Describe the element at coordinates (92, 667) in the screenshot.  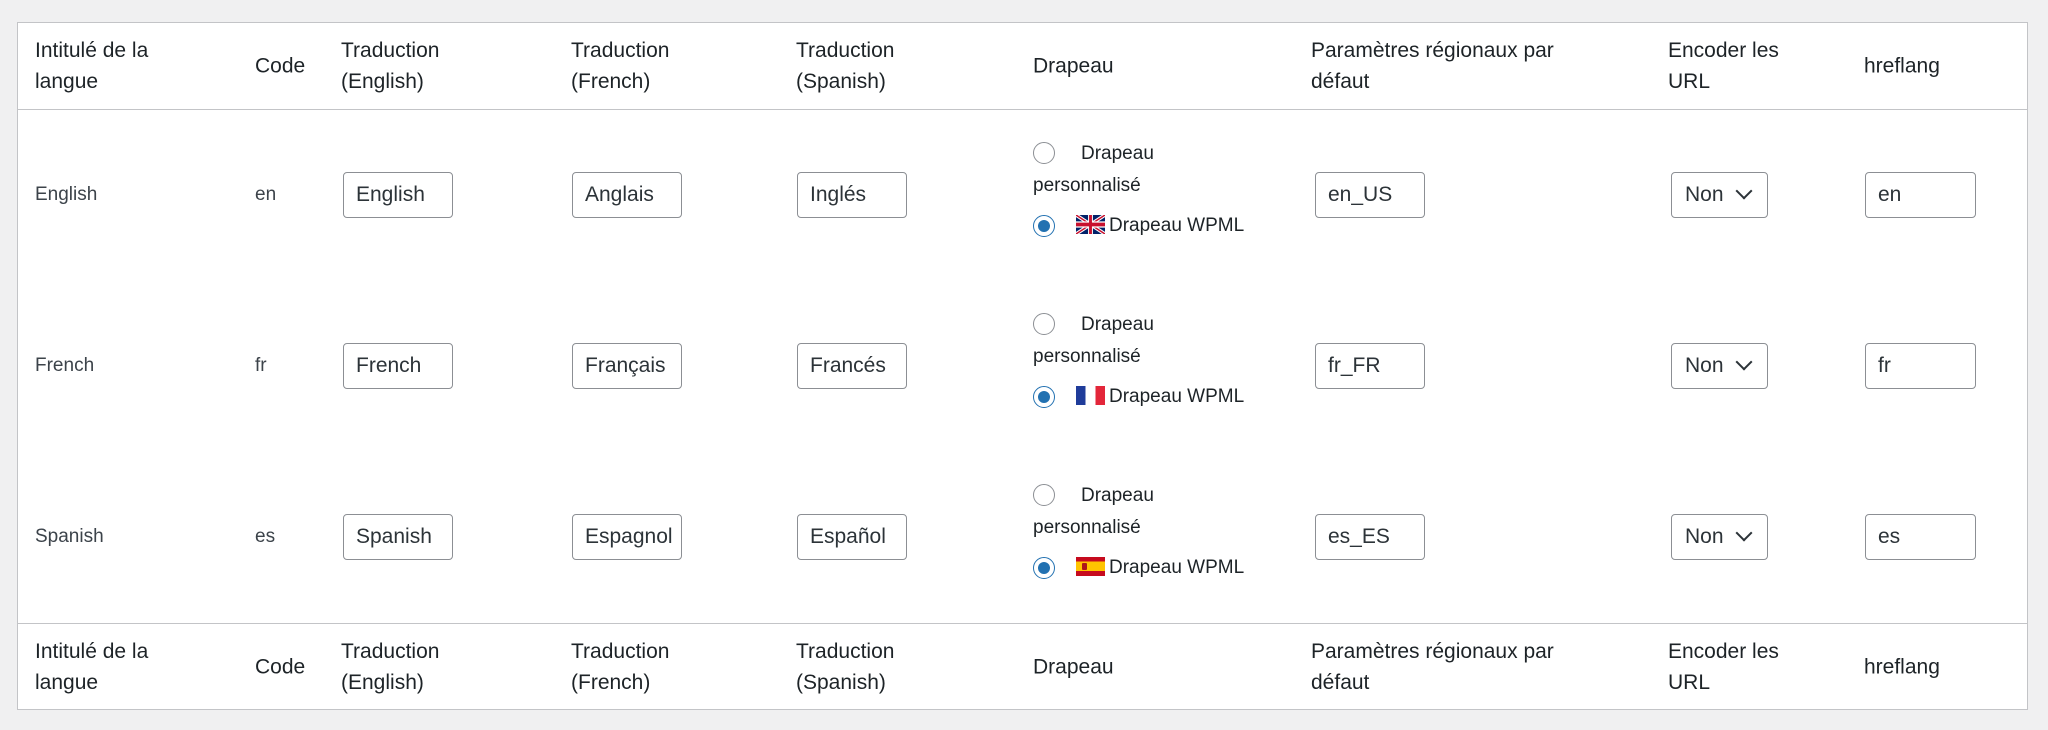
I see `footer-language-name: Intitulé de la langue` at that location.